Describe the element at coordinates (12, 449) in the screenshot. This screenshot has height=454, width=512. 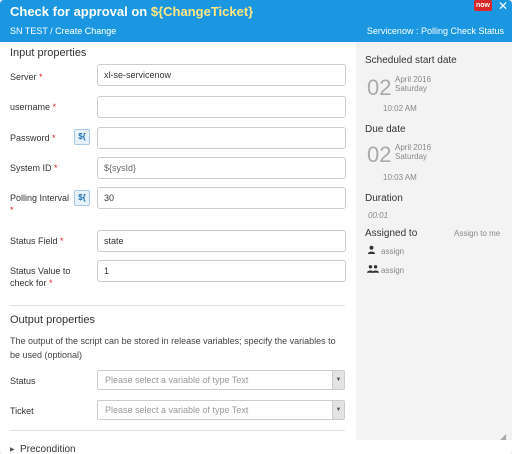
I see `expand-arrow-icon: ▶` at that location.